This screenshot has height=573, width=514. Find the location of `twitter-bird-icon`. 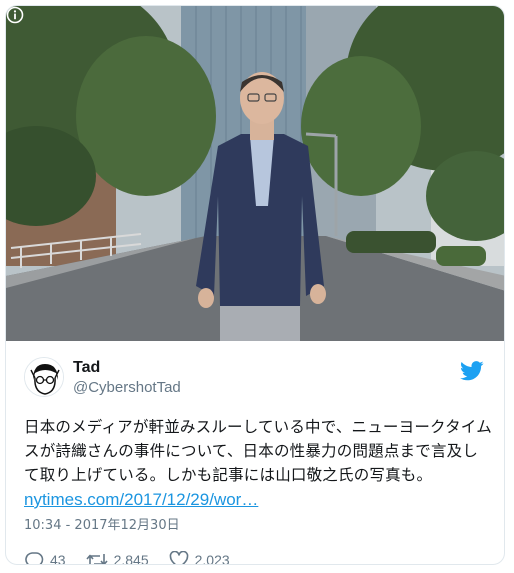

twitter-bird-icon is located at coordinates (472, 371).